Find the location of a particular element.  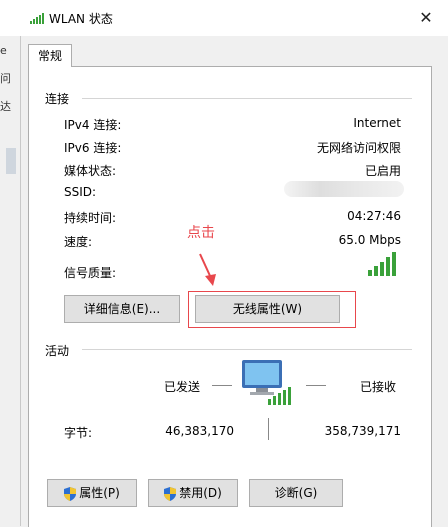

ssid-value-blurred is located at coordinates (344, 189).